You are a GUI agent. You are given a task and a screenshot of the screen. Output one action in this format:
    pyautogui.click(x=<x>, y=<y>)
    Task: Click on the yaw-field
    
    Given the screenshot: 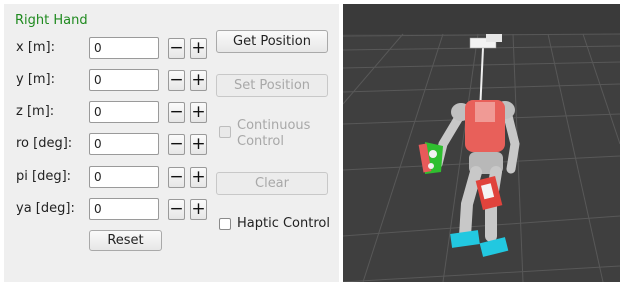 What is the action you would take?
    pyautogui.click(x=124, y=209)
    